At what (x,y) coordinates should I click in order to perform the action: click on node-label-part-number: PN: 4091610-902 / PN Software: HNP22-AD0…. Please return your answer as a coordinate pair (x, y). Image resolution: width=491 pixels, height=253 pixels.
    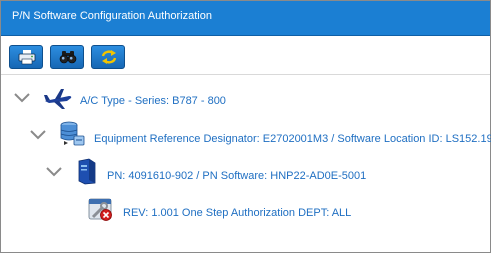
    Looking at the image, I should click on (236, 176).